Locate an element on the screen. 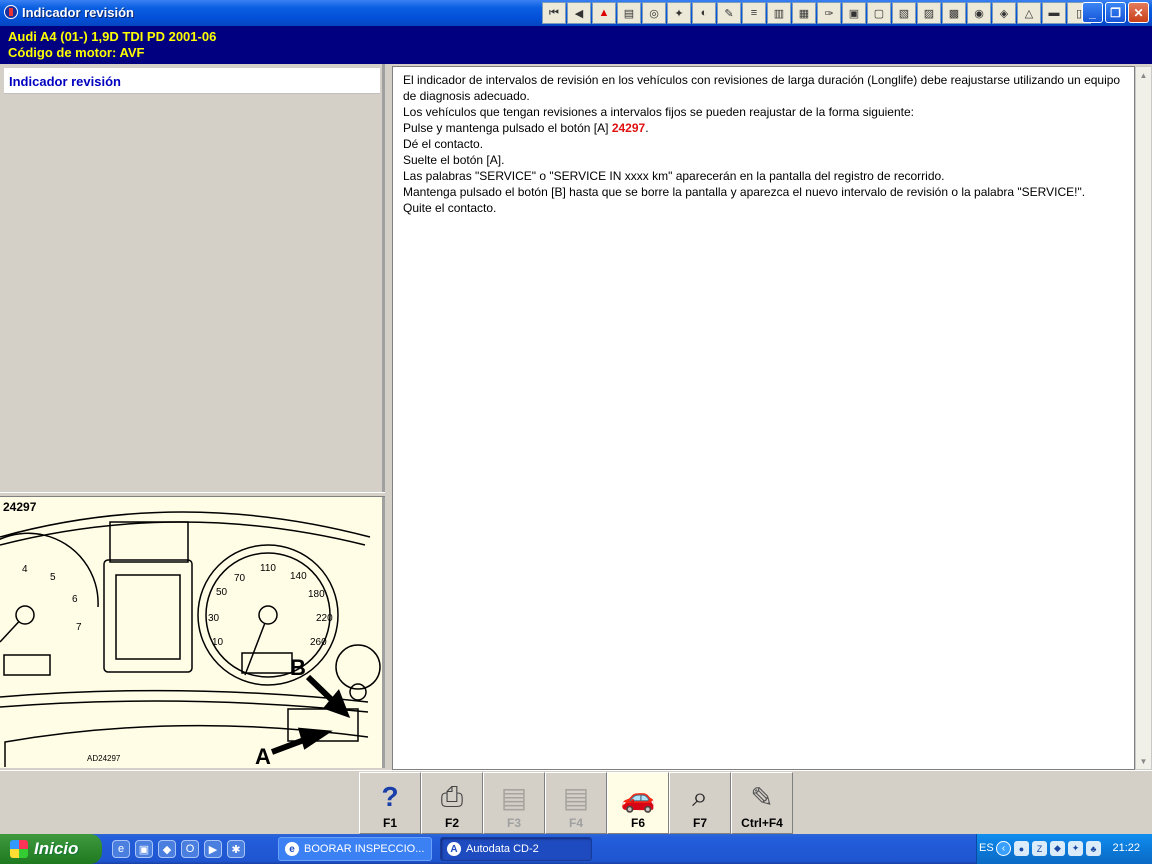 The width and height of the screenshot is (1152, 864). svg-text: 140 is located at coordinates (298, 576).